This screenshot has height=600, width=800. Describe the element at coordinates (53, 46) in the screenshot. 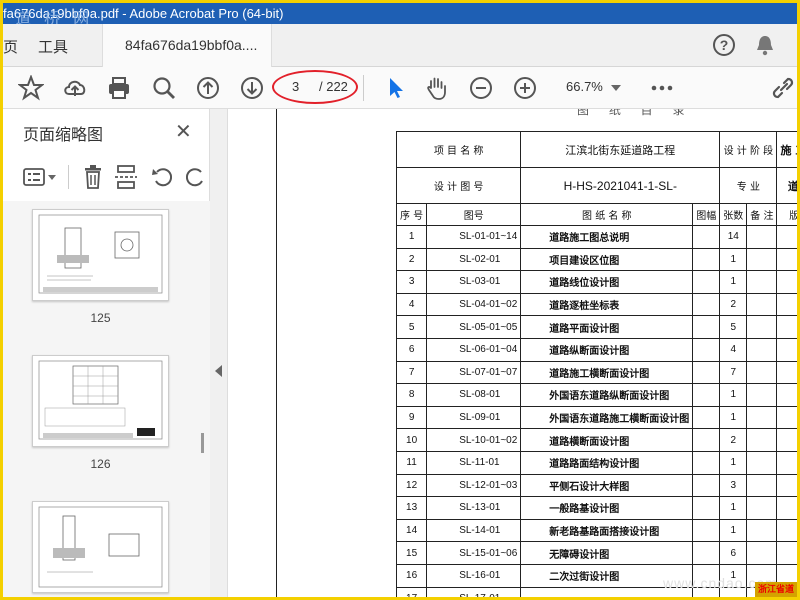

I see `tab-tools: 工具` at that location.